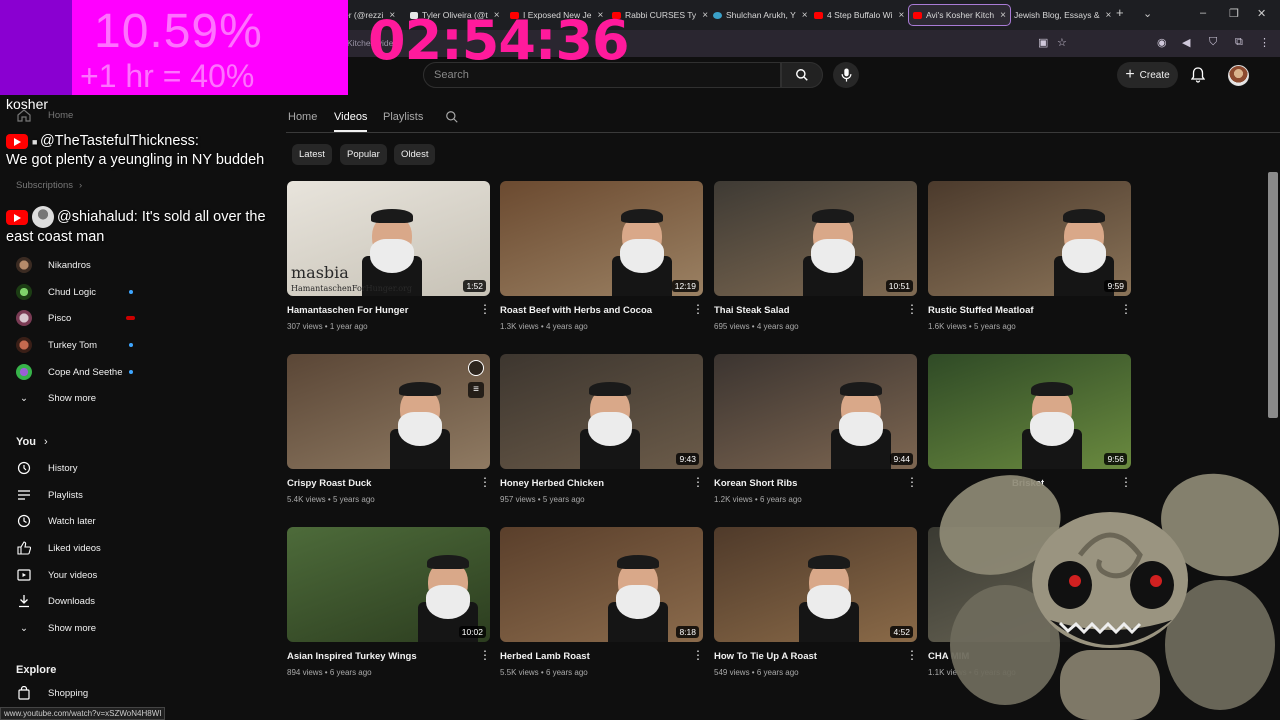 The height and width of the screenshot is (720, 1280). Describe the element at coordinates (815, 411) in the screenshot. I see `video-thumbnail: 9:44` at that location.